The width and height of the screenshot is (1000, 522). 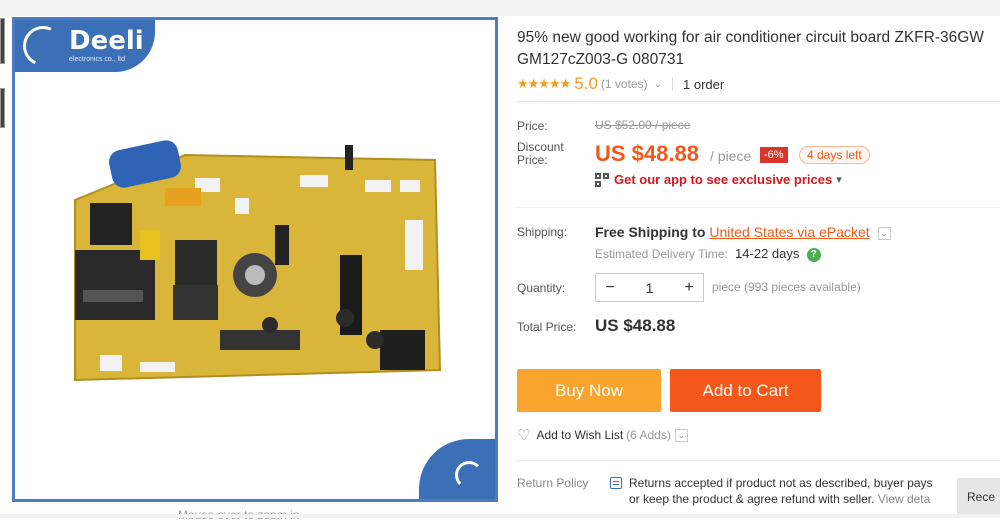 I want to click on discount-badge: -6%, so click(x=774, y=155).